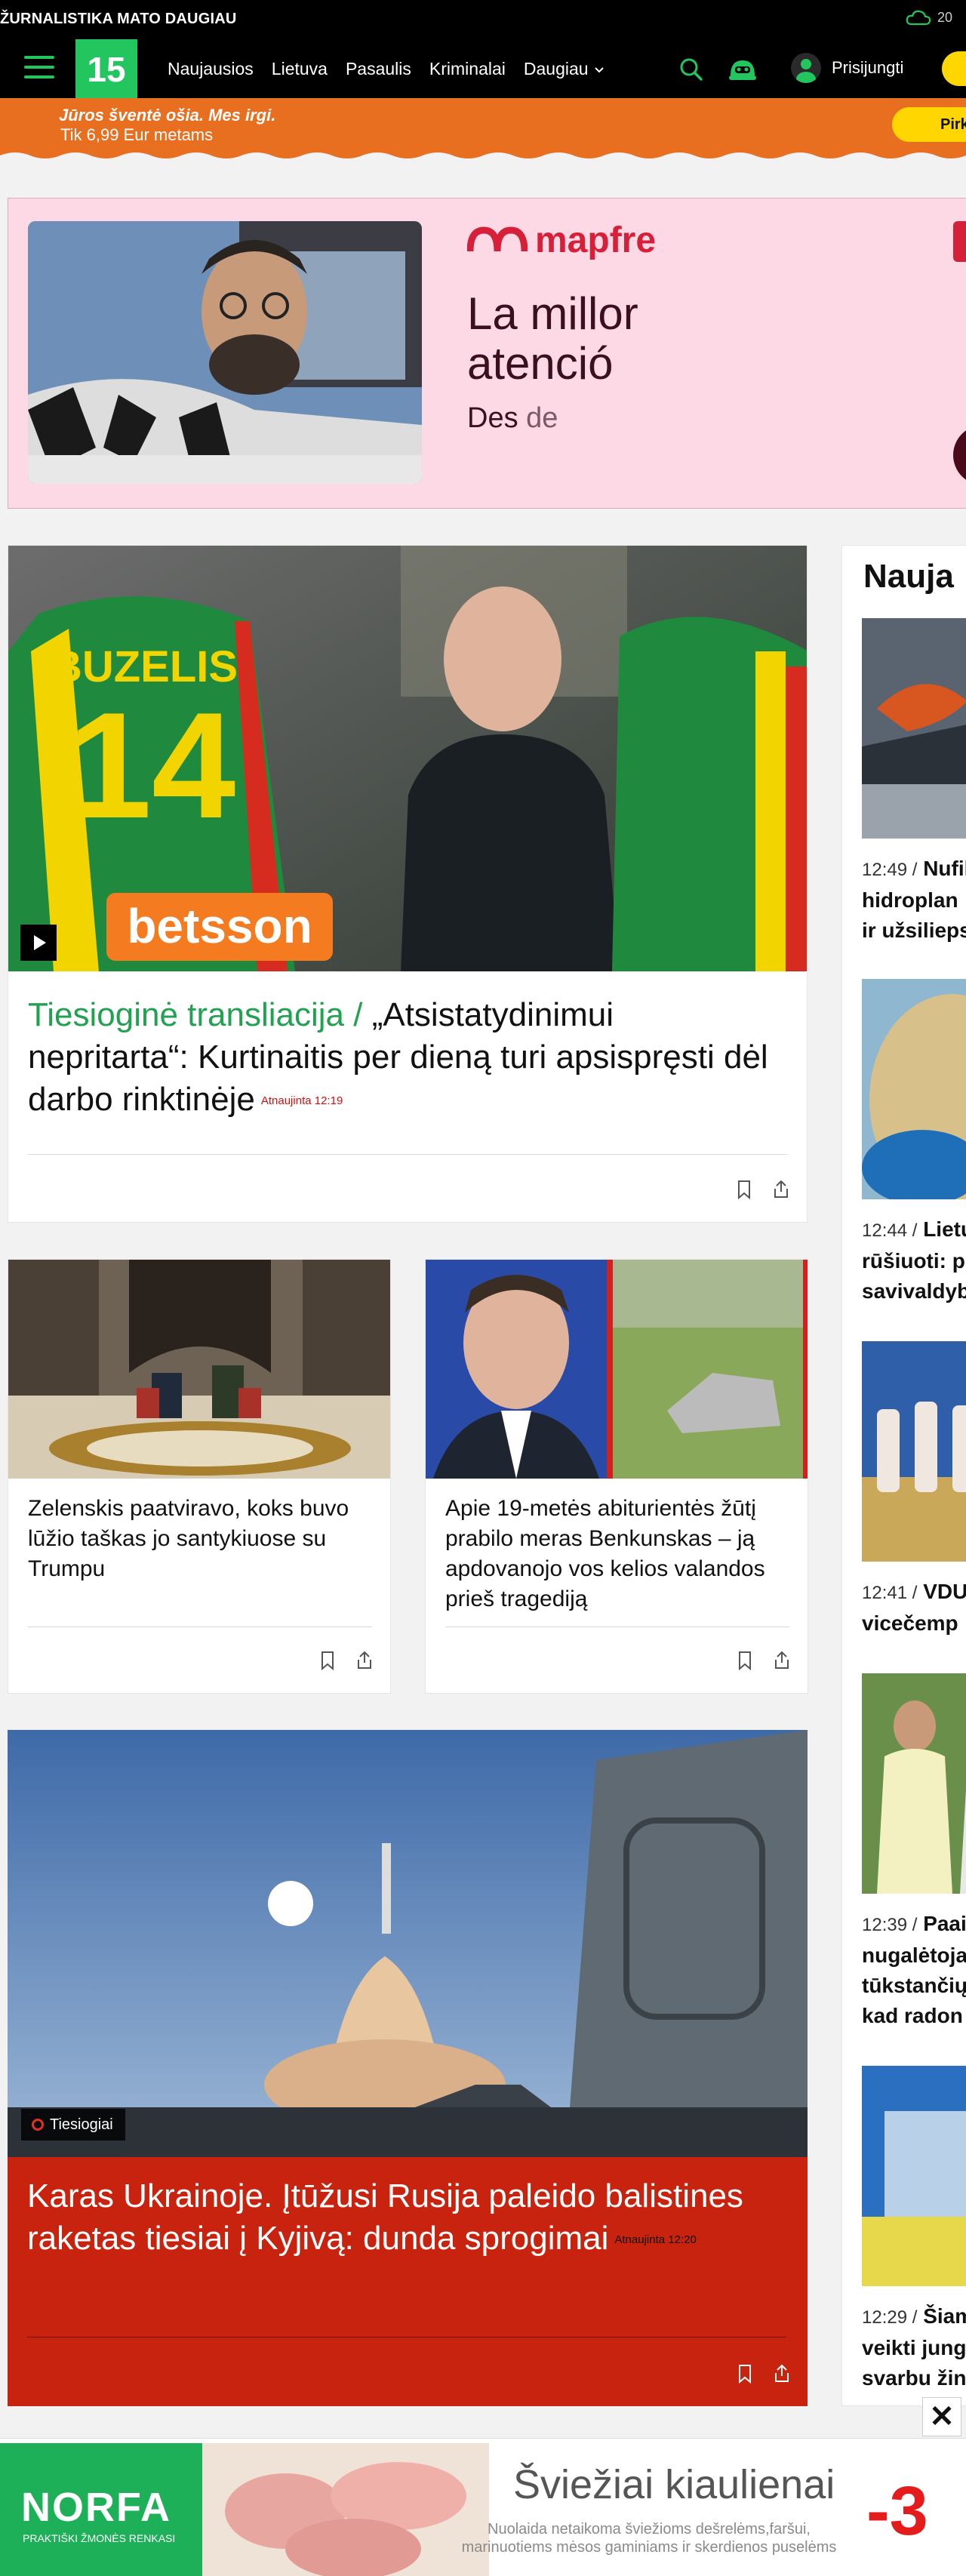 This screenshot has height=2576, width=966. I want to click on divider, so click(407, 1154).